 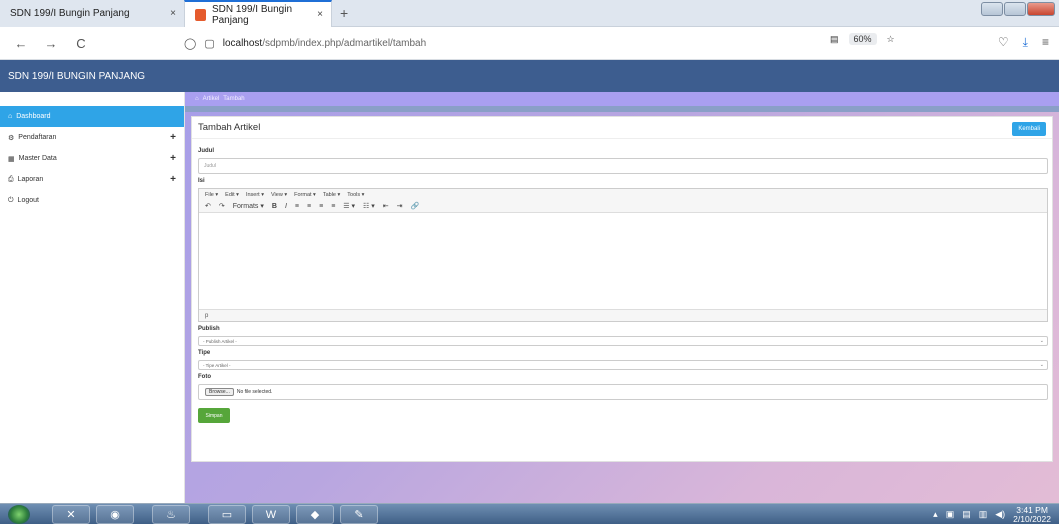 I want to click on sidebar-item-label: Master Data, so click(x=37, y=158).